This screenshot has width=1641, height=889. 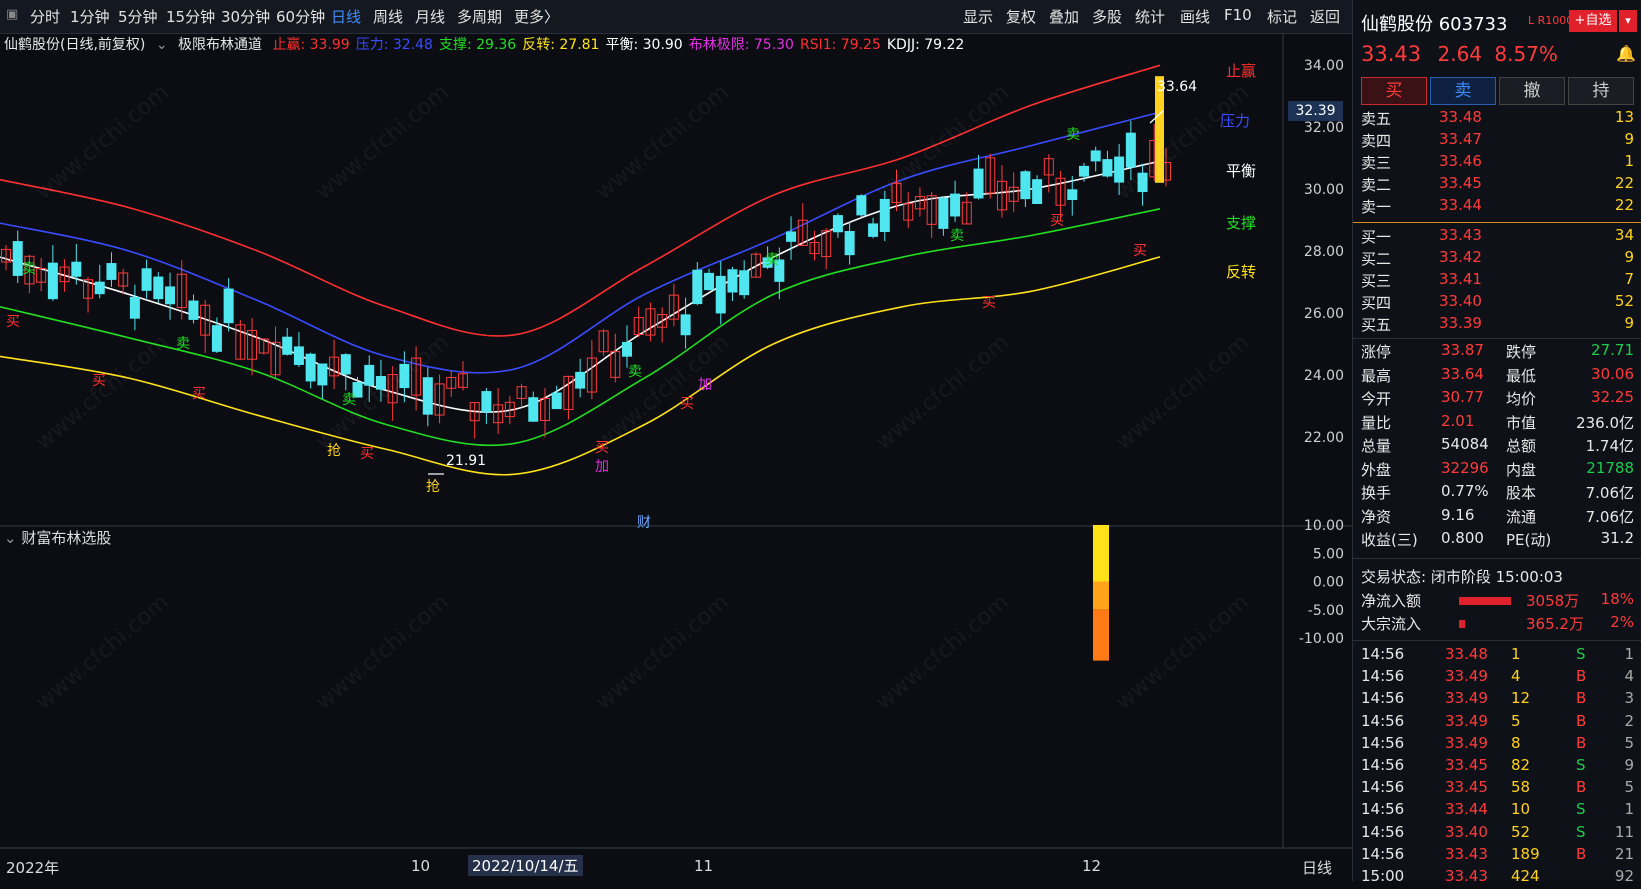 I want to click on tool-back: 返回, so click(x=1325, y=16).